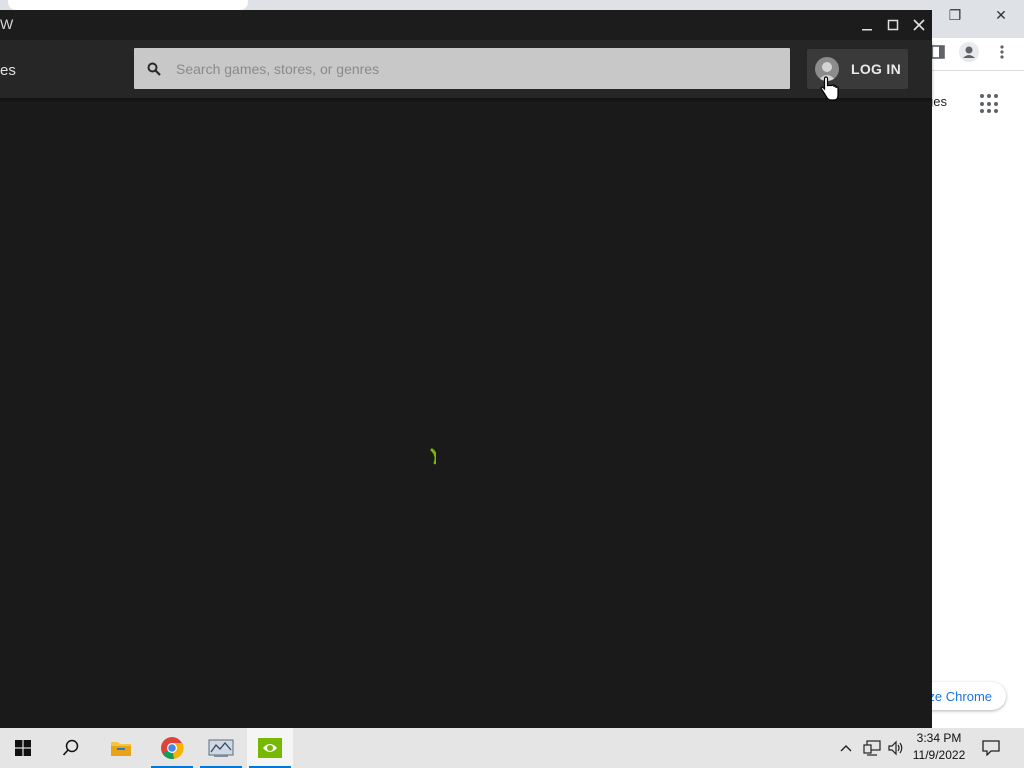  I want to click on taskbar: 3:34 PM 11/9/2022, so click(512, 748).